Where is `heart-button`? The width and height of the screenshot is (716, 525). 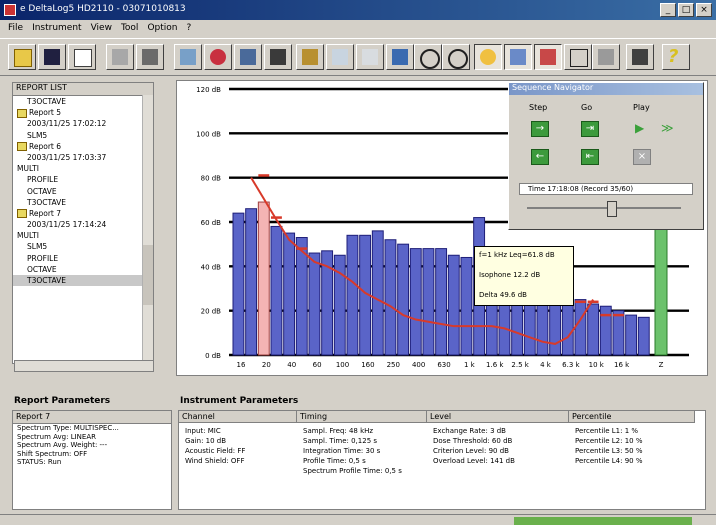 heart-button is located at coordinates (218, 57).